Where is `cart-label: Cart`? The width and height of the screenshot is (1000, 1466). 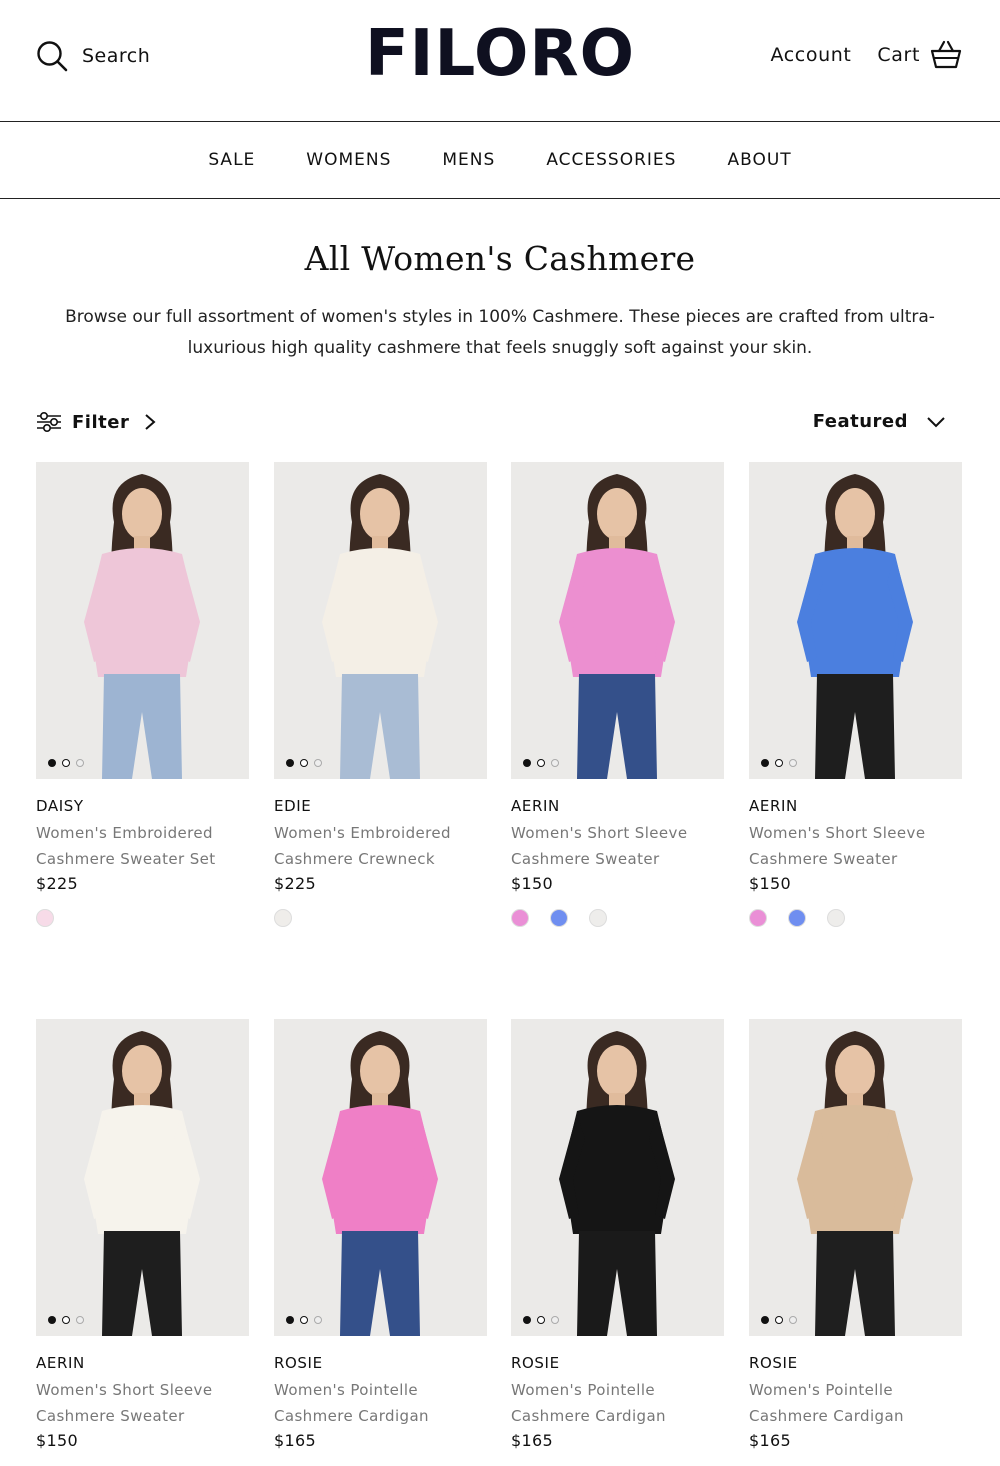
cart-label: Cart is located at coordinates (898, 55).